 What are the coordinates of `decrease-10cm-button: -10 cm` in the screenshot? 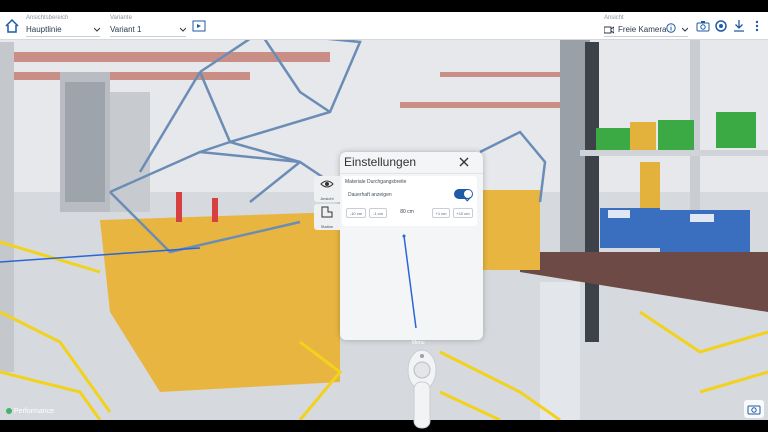 It's located at (356, 213).